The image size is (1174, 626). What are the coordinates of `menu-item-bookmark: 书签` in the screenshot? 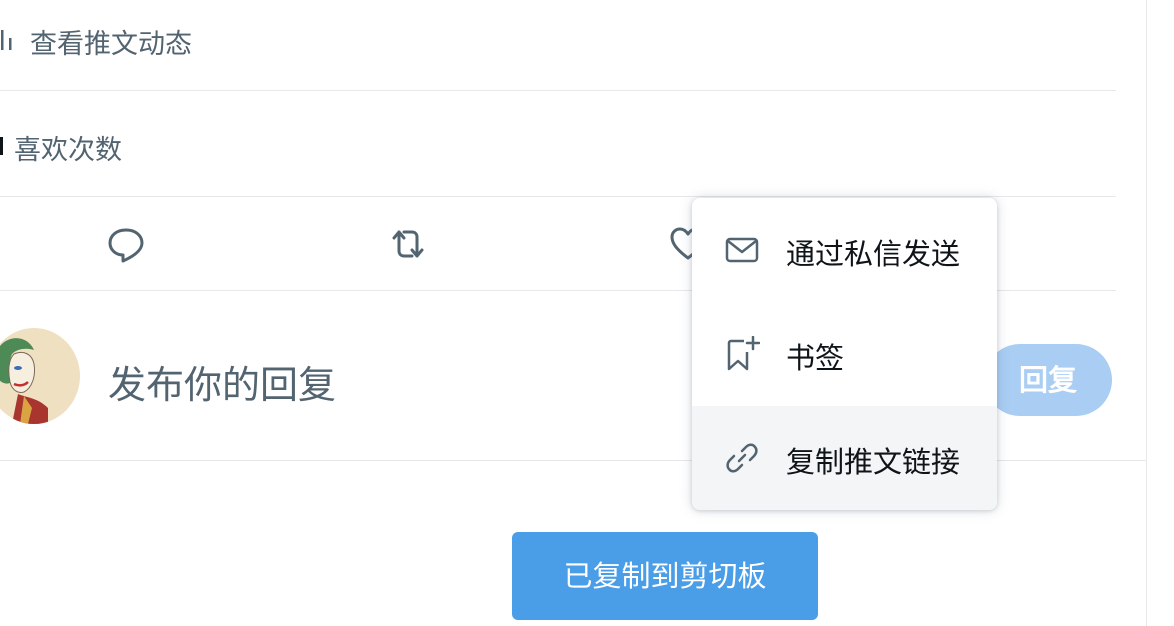 It's located at (844, 354).